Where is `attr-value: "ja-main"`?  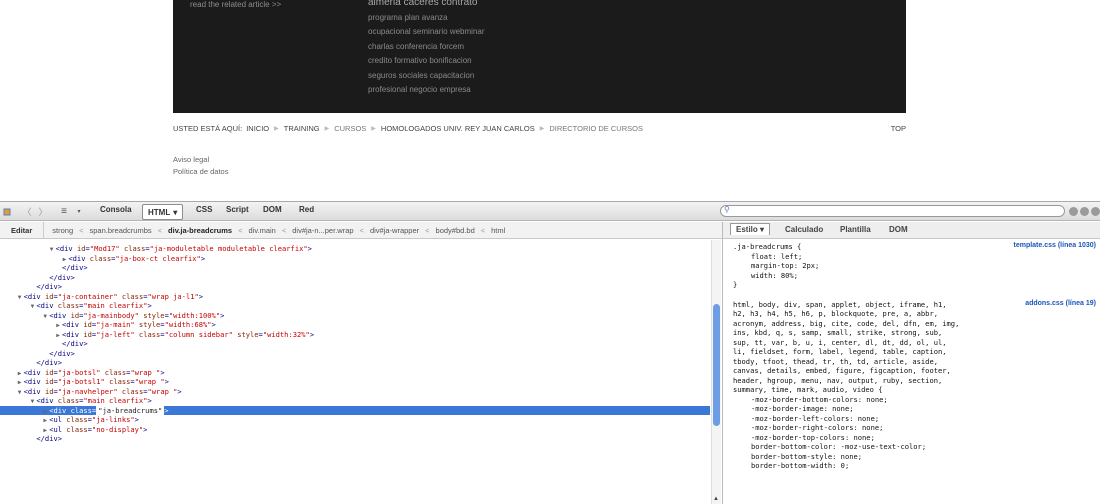
attr-value: "ja-main" is located at coordinates (115, 324).